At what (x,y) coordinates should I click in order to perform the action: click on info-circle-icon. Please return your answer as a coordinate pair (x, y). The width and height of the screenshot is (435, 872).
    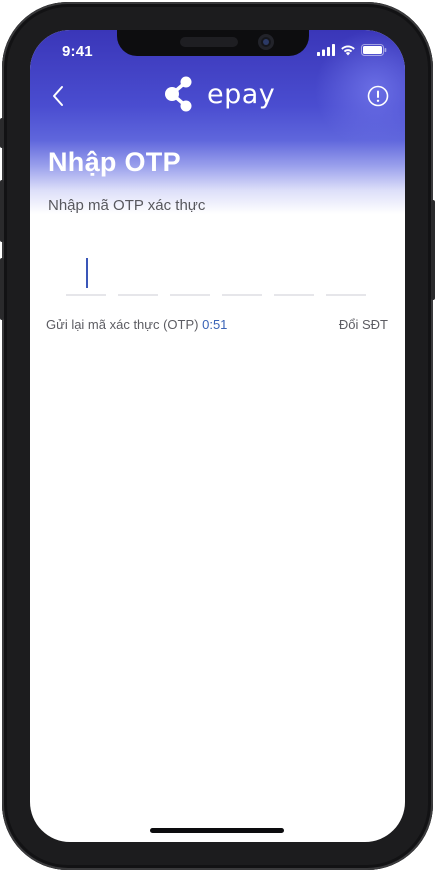
    Looking at the image, I should click on (378, 98).